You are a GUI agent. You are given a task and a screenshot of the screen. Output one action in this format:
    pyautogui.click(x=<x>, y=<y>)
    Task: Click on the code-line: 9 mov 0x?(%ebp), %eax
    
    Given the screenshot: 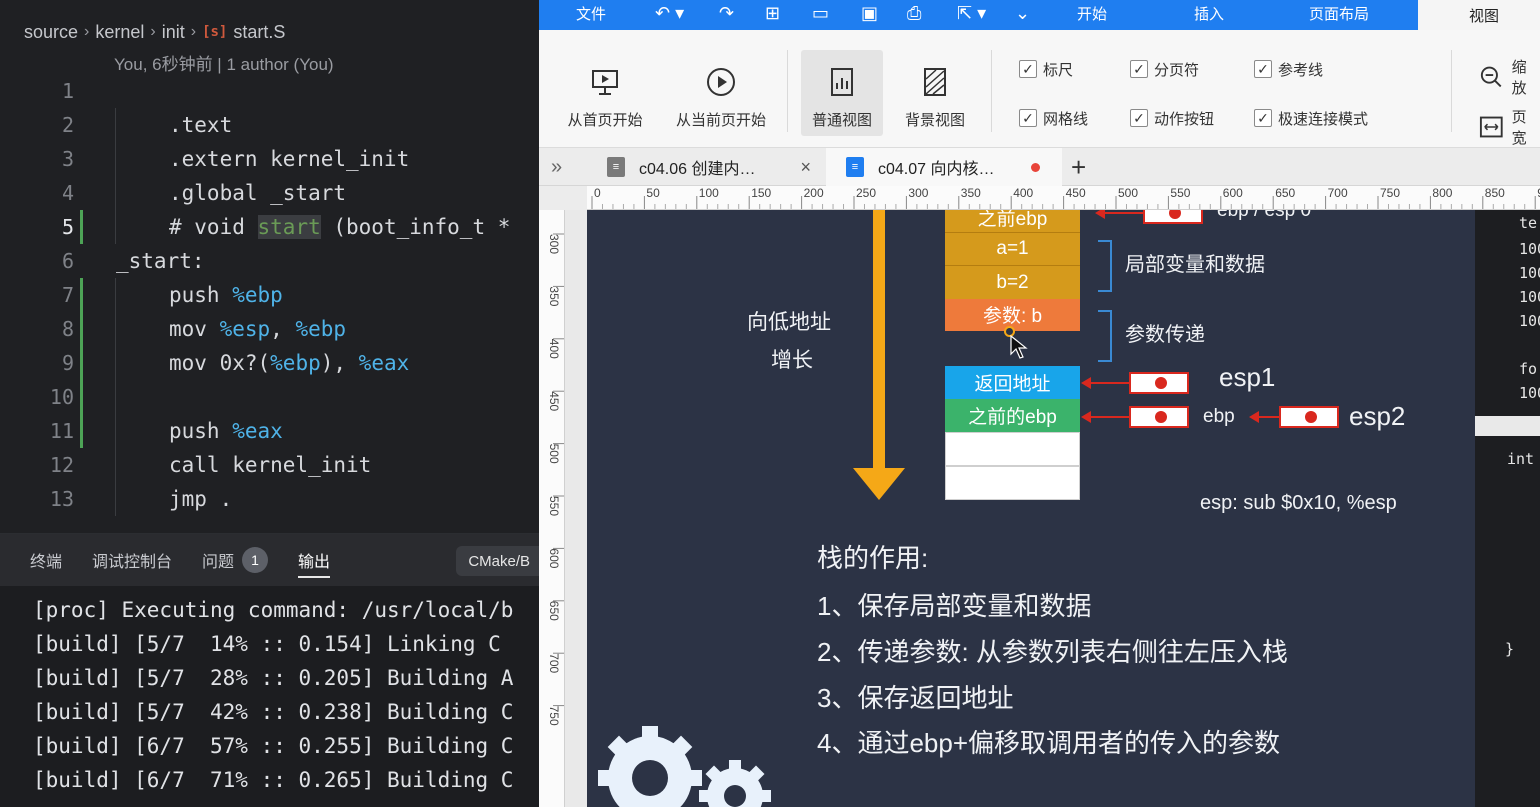 What is the action you would take?
    pyautogui.click(x=270, y=363)
    